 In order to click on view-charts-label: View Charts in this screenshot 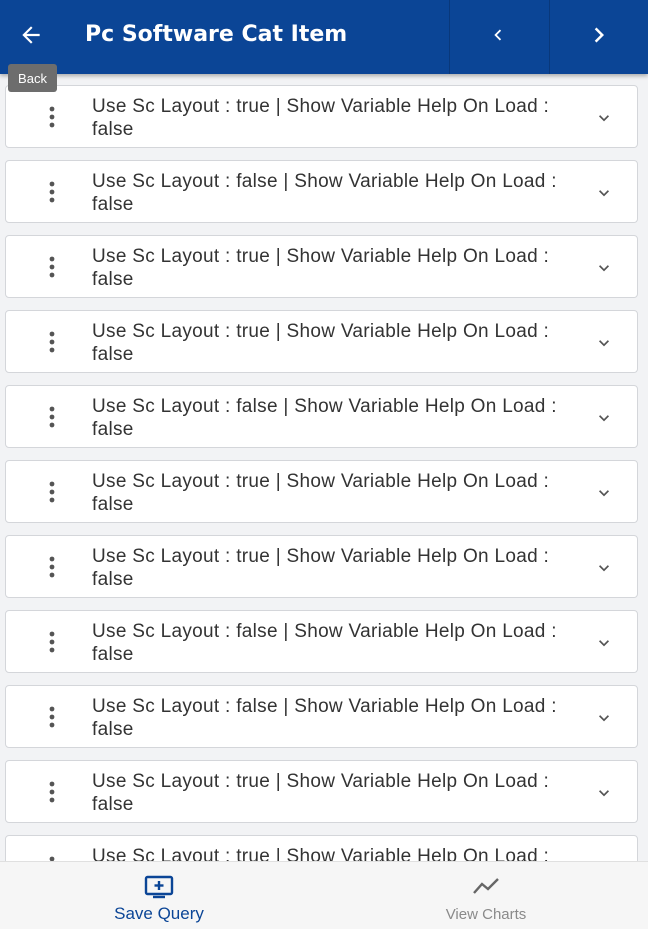, I will do `click(486, 914)`.